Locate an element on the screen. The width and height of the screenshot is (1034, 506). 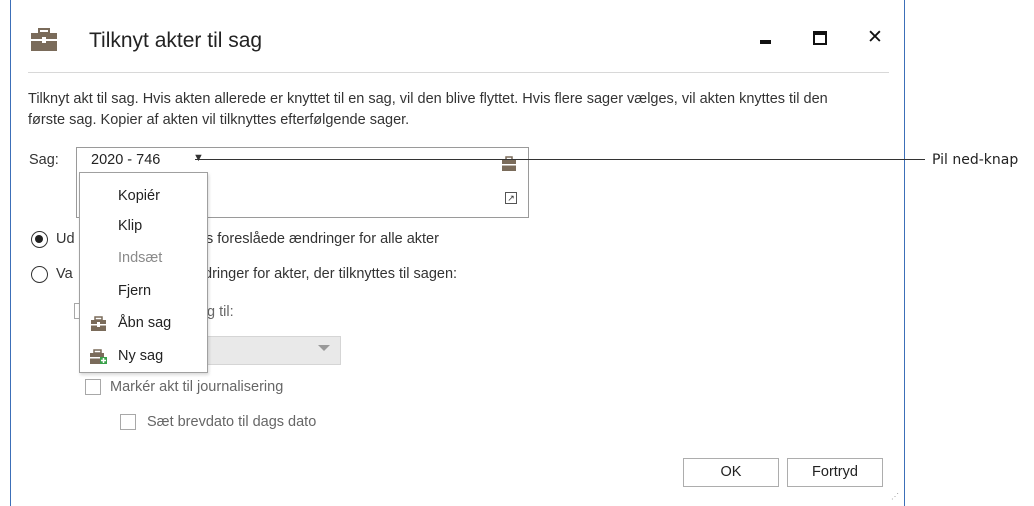
title-divider is located at coordinates (458, 72).